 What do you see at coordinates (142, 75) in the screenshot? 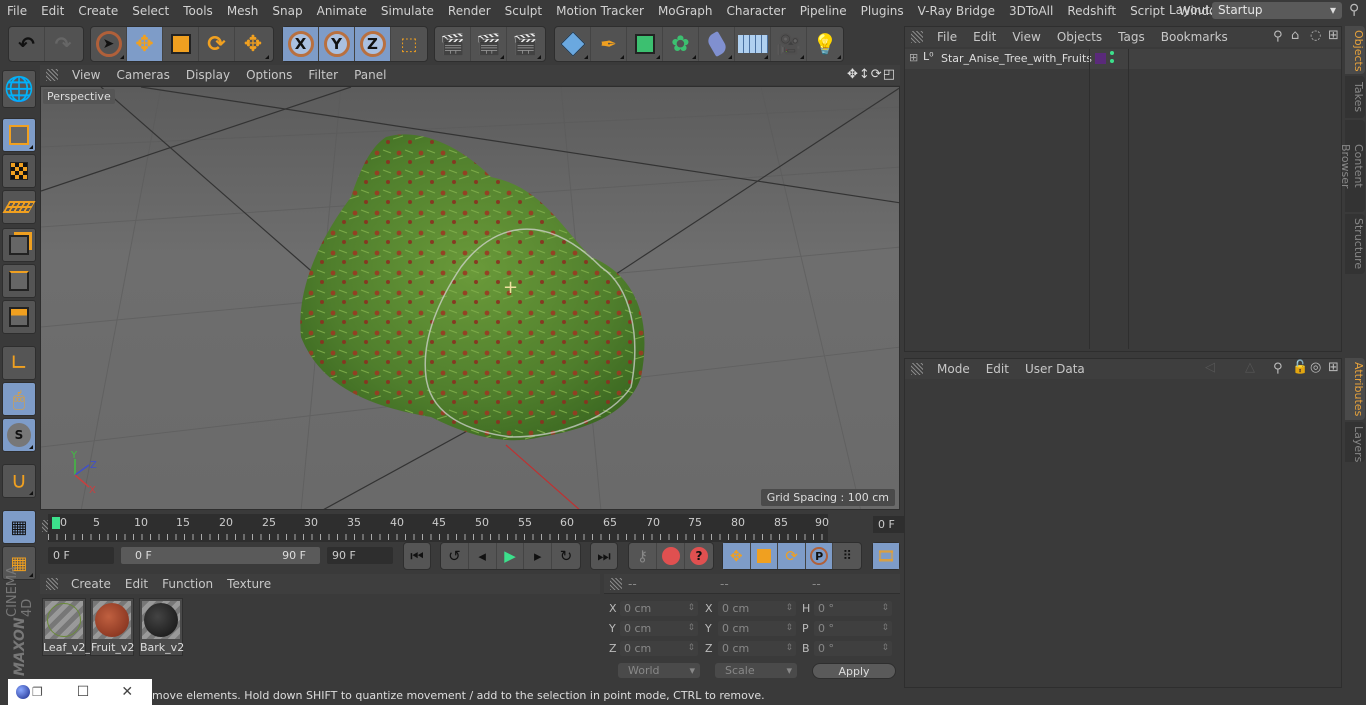
I see `viewport-menu-cameras: Cameras` at bounding box center [142, 75].